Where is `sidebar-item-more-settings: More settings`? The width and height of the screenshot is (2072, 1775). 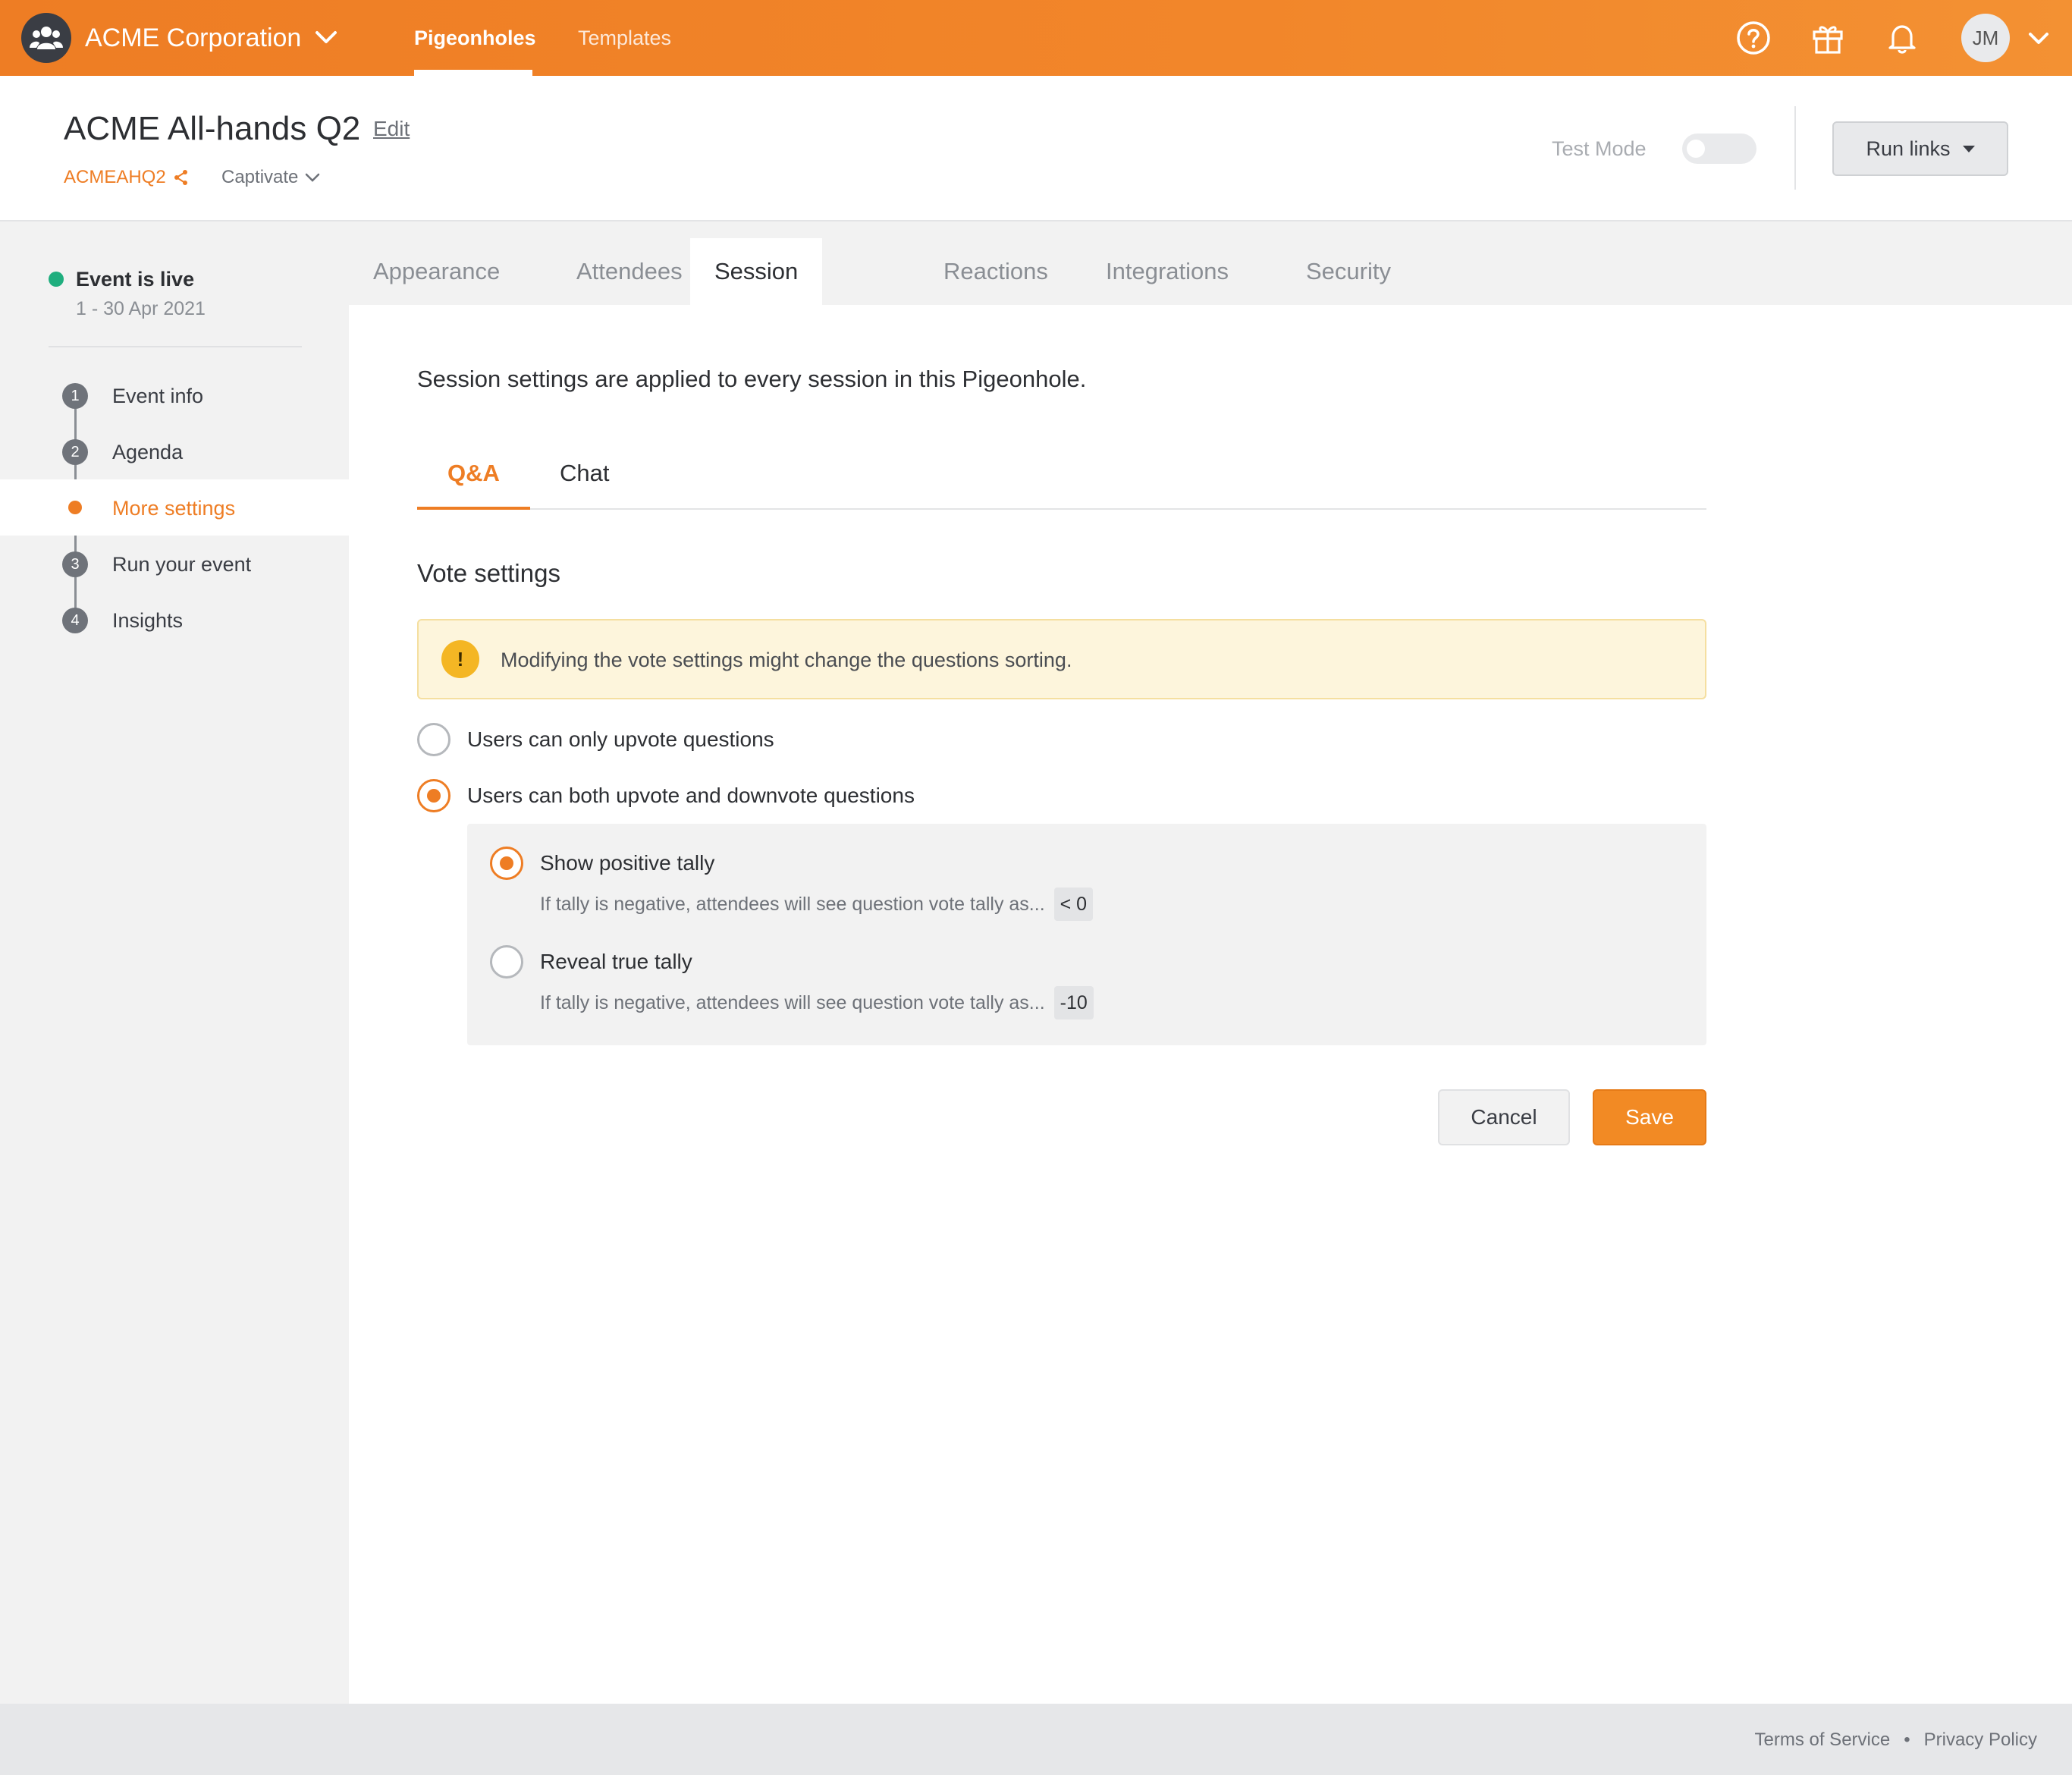
sidebar-item-more-settings: More settings is located at coordinates (174, 507).